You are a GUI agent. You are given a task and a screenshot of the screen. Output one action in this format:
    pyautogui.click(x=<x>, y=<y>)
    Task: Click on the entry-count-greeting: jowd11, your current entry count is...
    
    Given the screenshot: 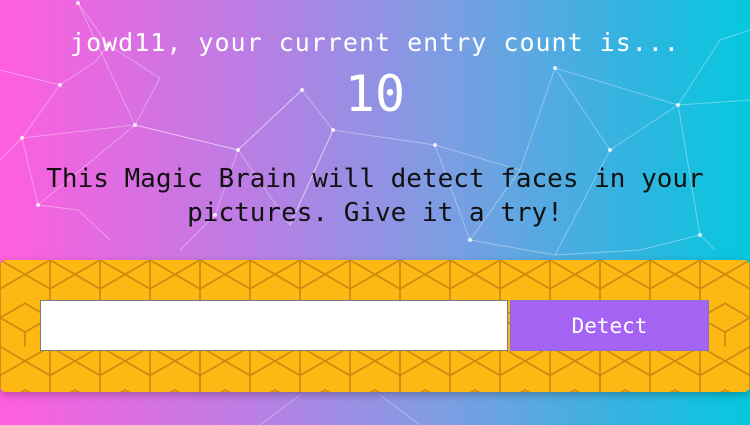 What is the action you would take?
    pyautogui.click(x=375, y=42)
    